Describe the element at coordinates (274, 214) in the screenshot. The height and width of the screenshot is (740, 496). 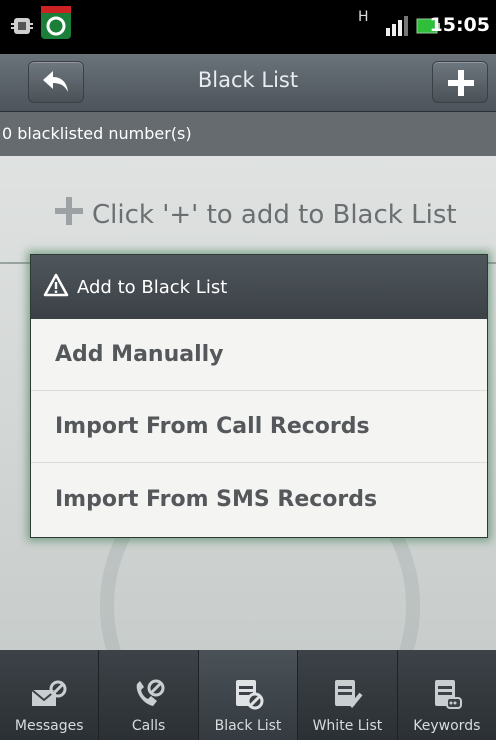
I see `empty-hint-text: Click '+' to add to Black List` at that location.